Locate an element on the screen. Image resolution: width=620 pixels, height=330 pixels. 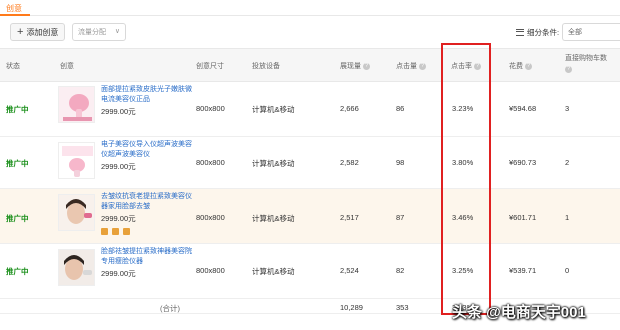
row-actions is located at coordinates (115, 231).